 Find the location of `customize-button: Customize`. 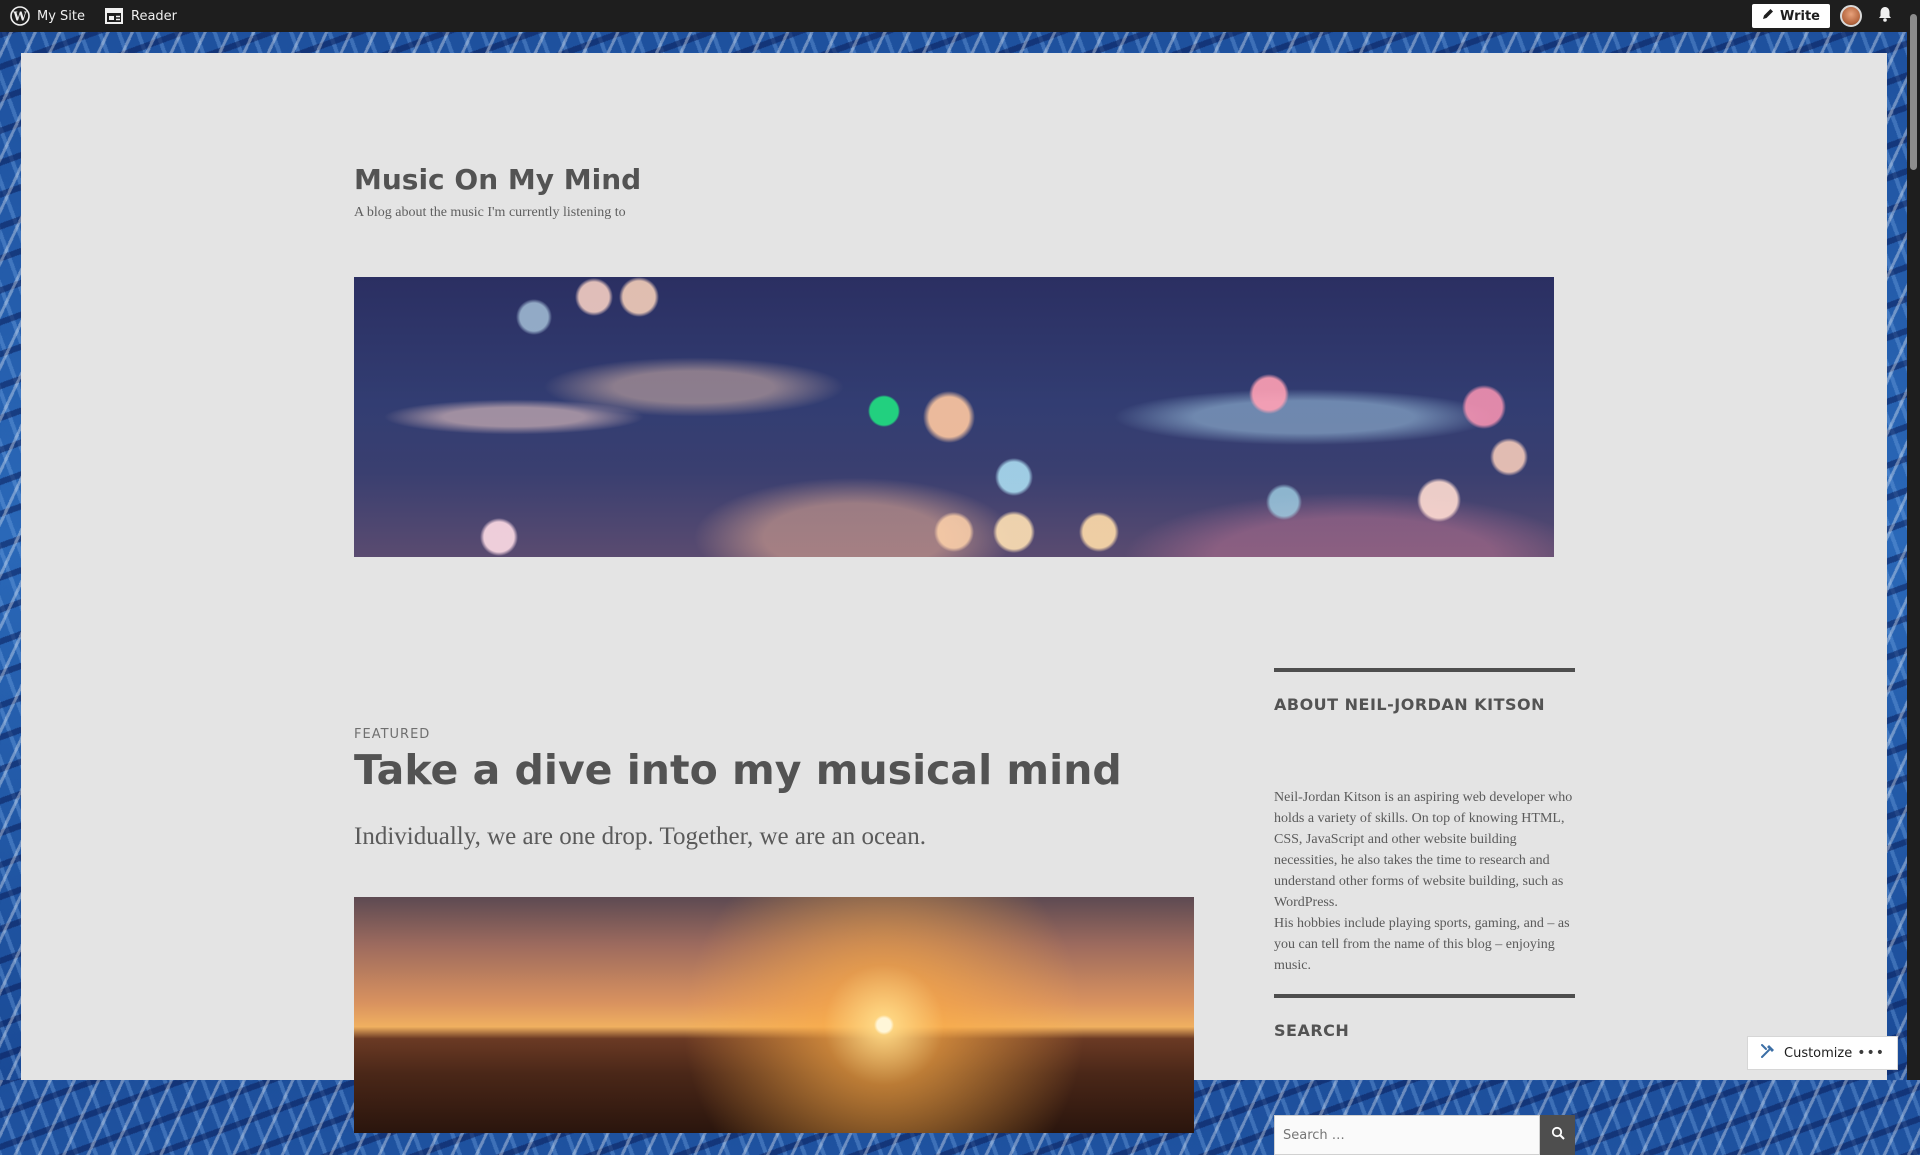

customize-button: Customize is located at coordinates (1800, 1053).